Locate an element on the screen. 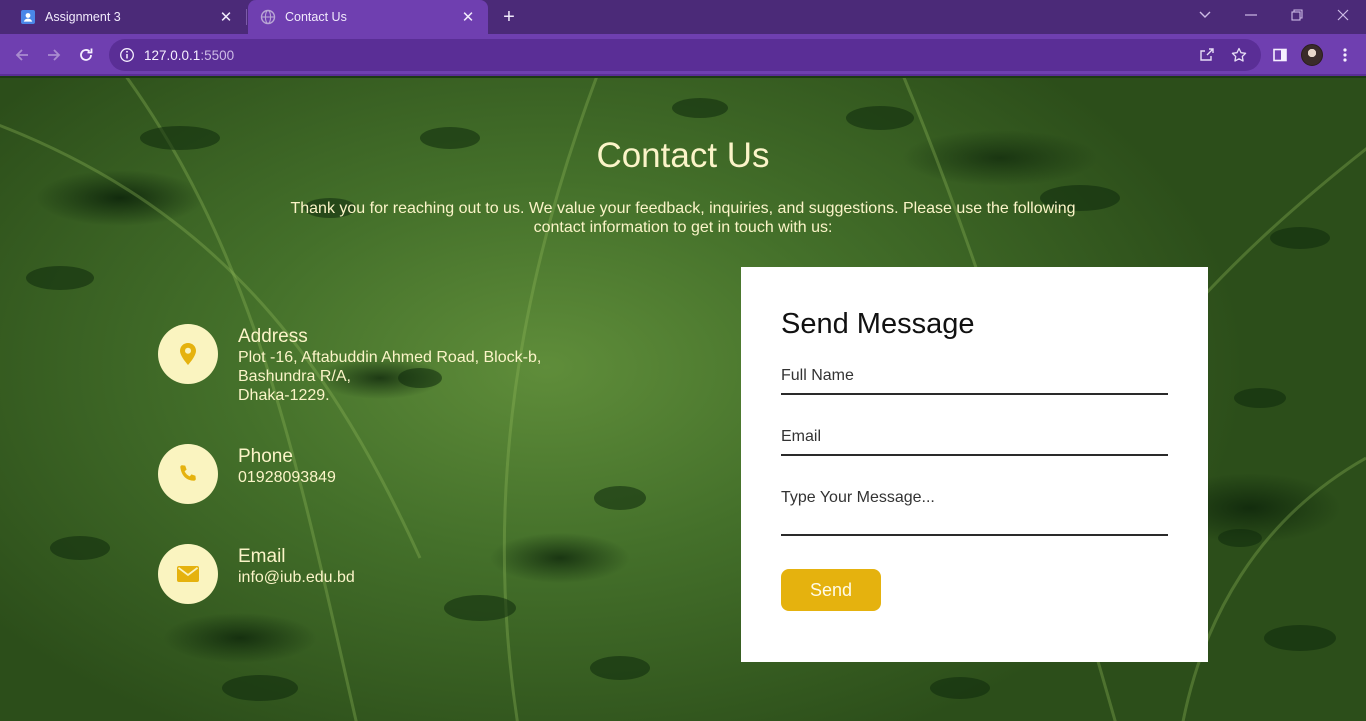 The image size is (1366, 721). phone-icon is located at coordinates (188, 474).